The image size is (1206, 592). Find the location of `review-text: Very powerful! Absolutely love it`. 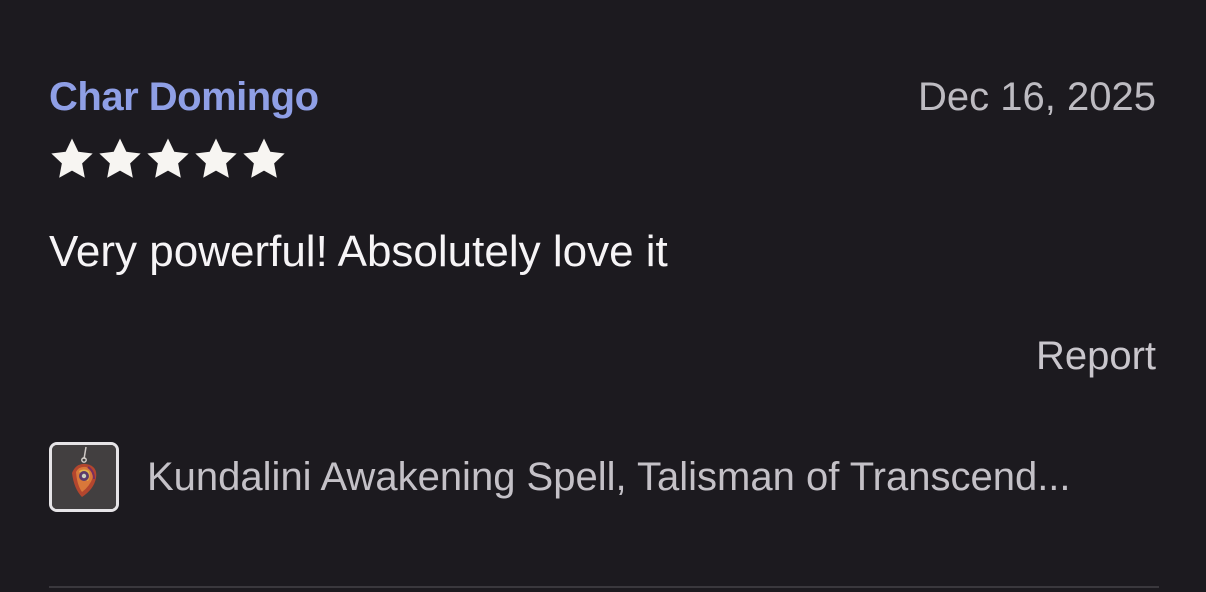

review-text: Very powerful! Absolutely love it is located at coordinates (358, 251).